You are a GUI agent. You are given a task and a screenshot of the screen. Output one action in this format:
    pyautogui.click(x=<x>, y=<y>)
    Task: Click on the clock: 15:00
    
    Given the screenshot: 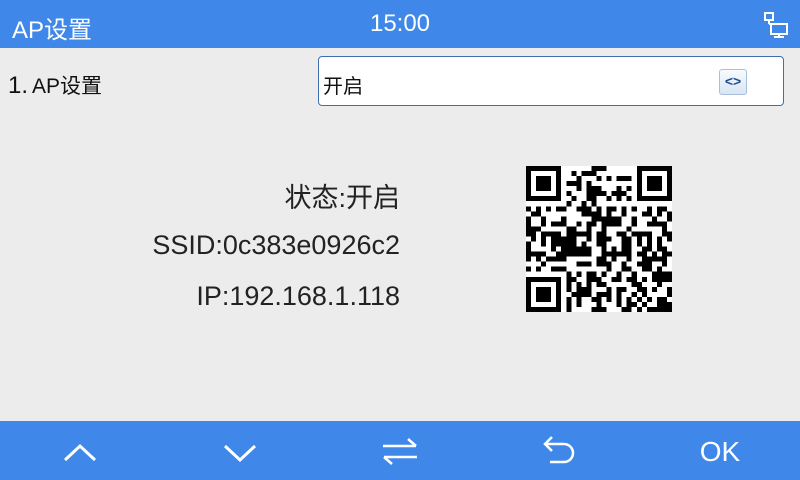 What is the action you would take?
    pyautogui.click(x=400, y=23)
    